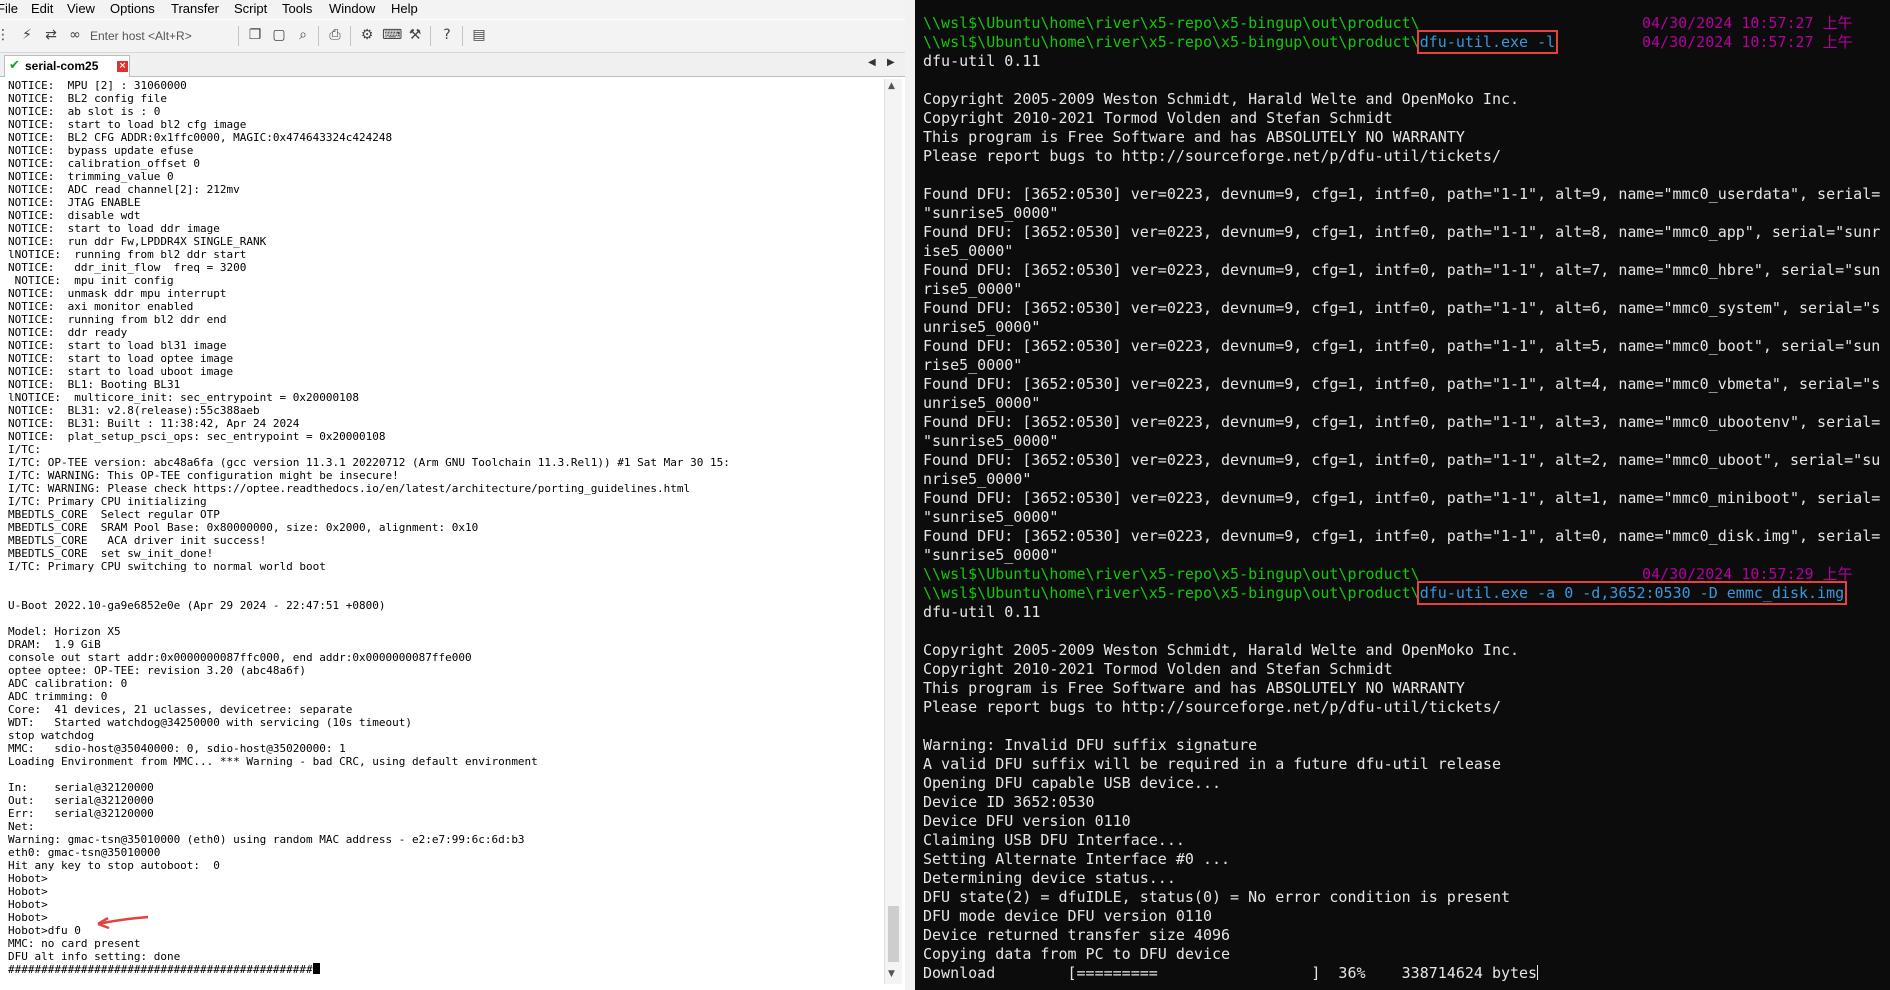 The width and height of the screenshot is (1890, 990). I want to click on quick-connect-input: Enter host <Alt+R>, so click(154, 36).